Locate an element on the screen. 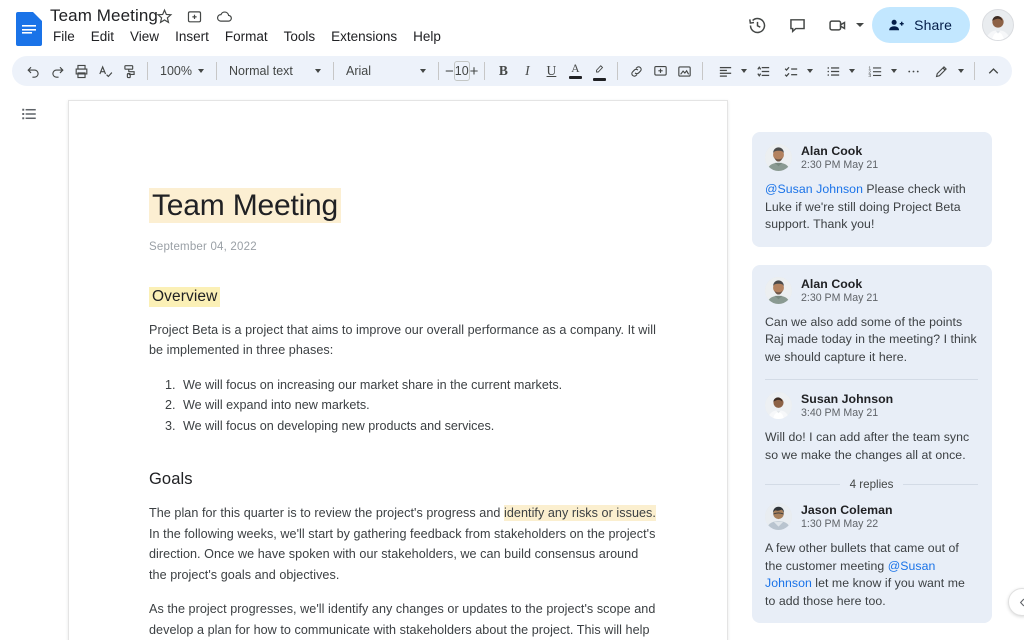  reply-meta: Jason Coleman 1:30 PM May 22 is located at coordinates (847, 517).